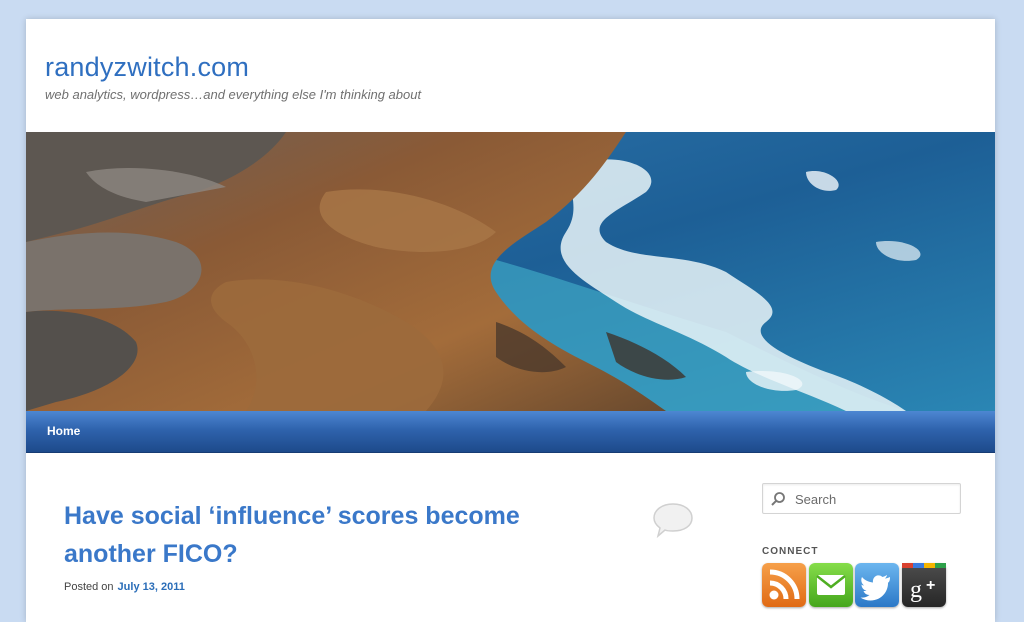  Describe the element at coordinates (877, 585) in the screenshot. I see `twitter-icon` at that location.